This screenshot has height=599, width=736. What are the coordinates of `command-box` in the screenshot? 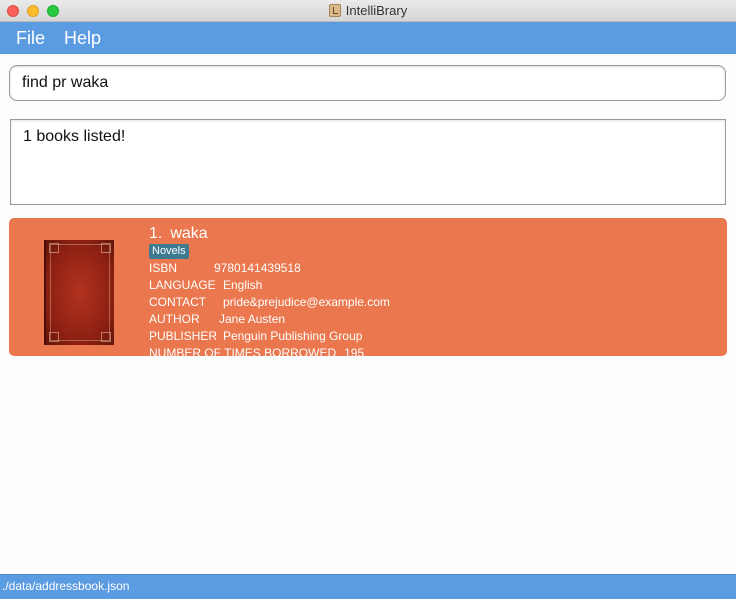 It's located at (367, 83).